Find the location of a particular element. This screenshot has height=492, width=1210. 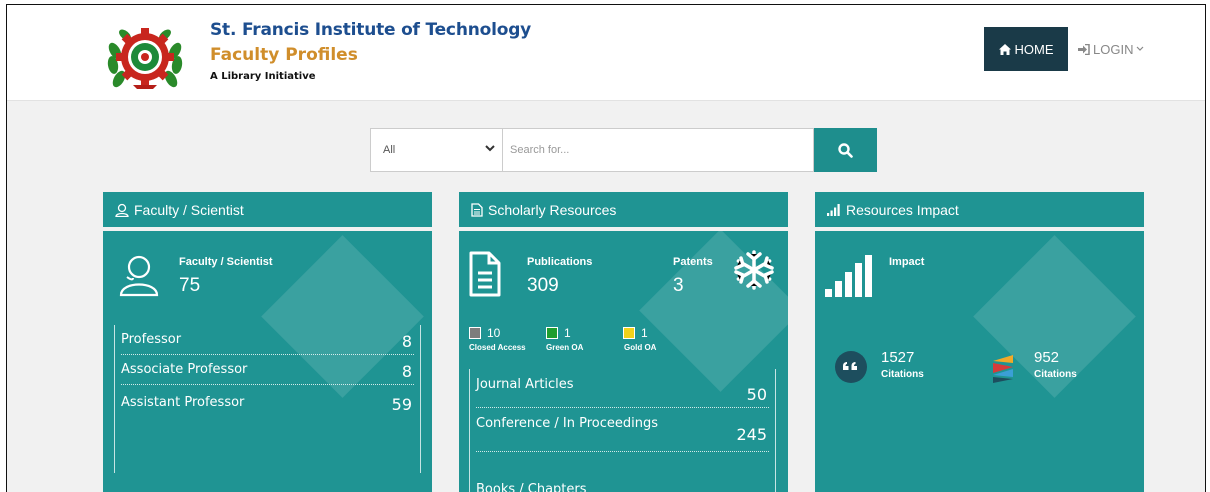

nav-login-label: LOGIN is located at coordinates (1113, 49).